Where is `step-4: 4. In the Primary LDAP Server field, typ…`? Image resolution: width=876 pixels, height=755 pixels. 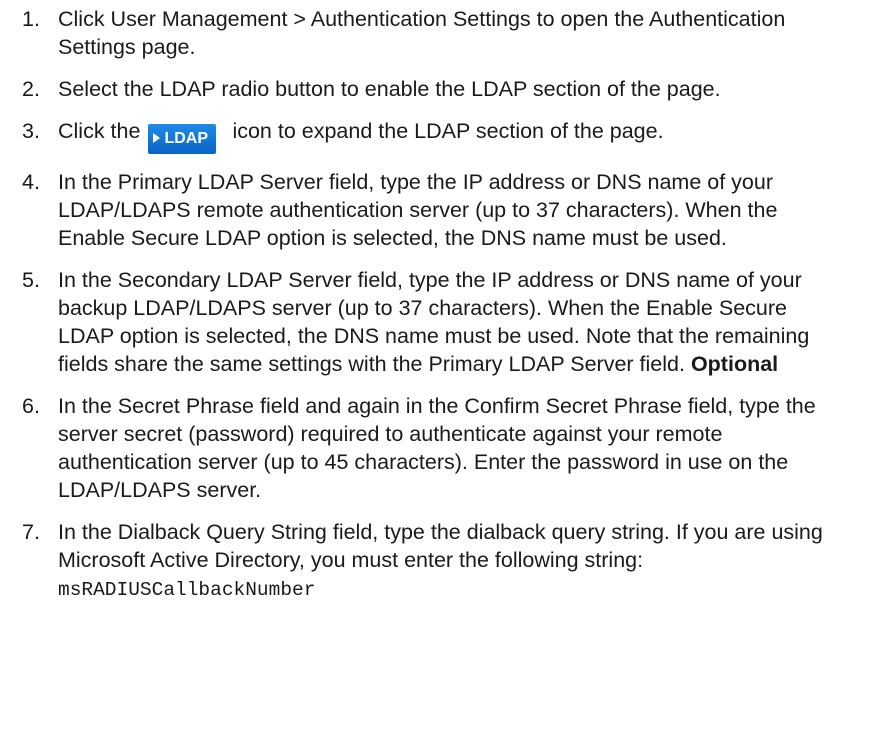 step-4: 4. In the Primary LDAP Server field, typ… is located at coordinates (438, 210).